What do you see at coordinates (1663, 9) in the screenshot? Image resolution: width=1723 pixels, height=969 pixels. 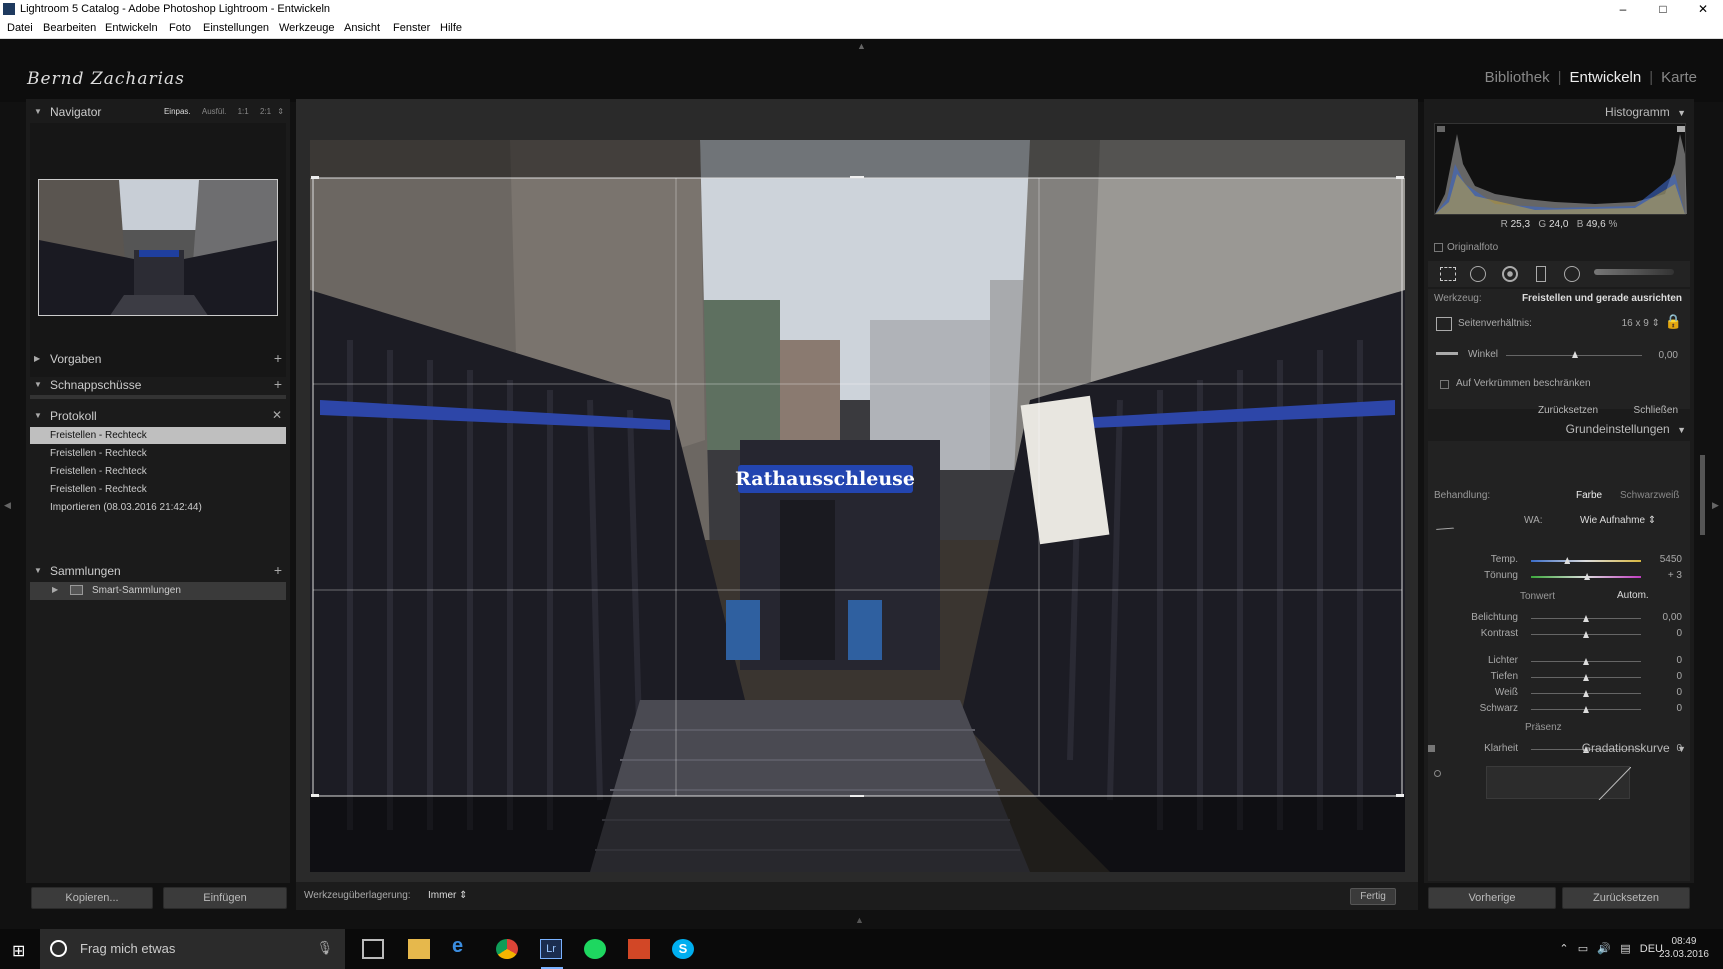 I see `maximize-button: □` at bounding box center [1663, 9].